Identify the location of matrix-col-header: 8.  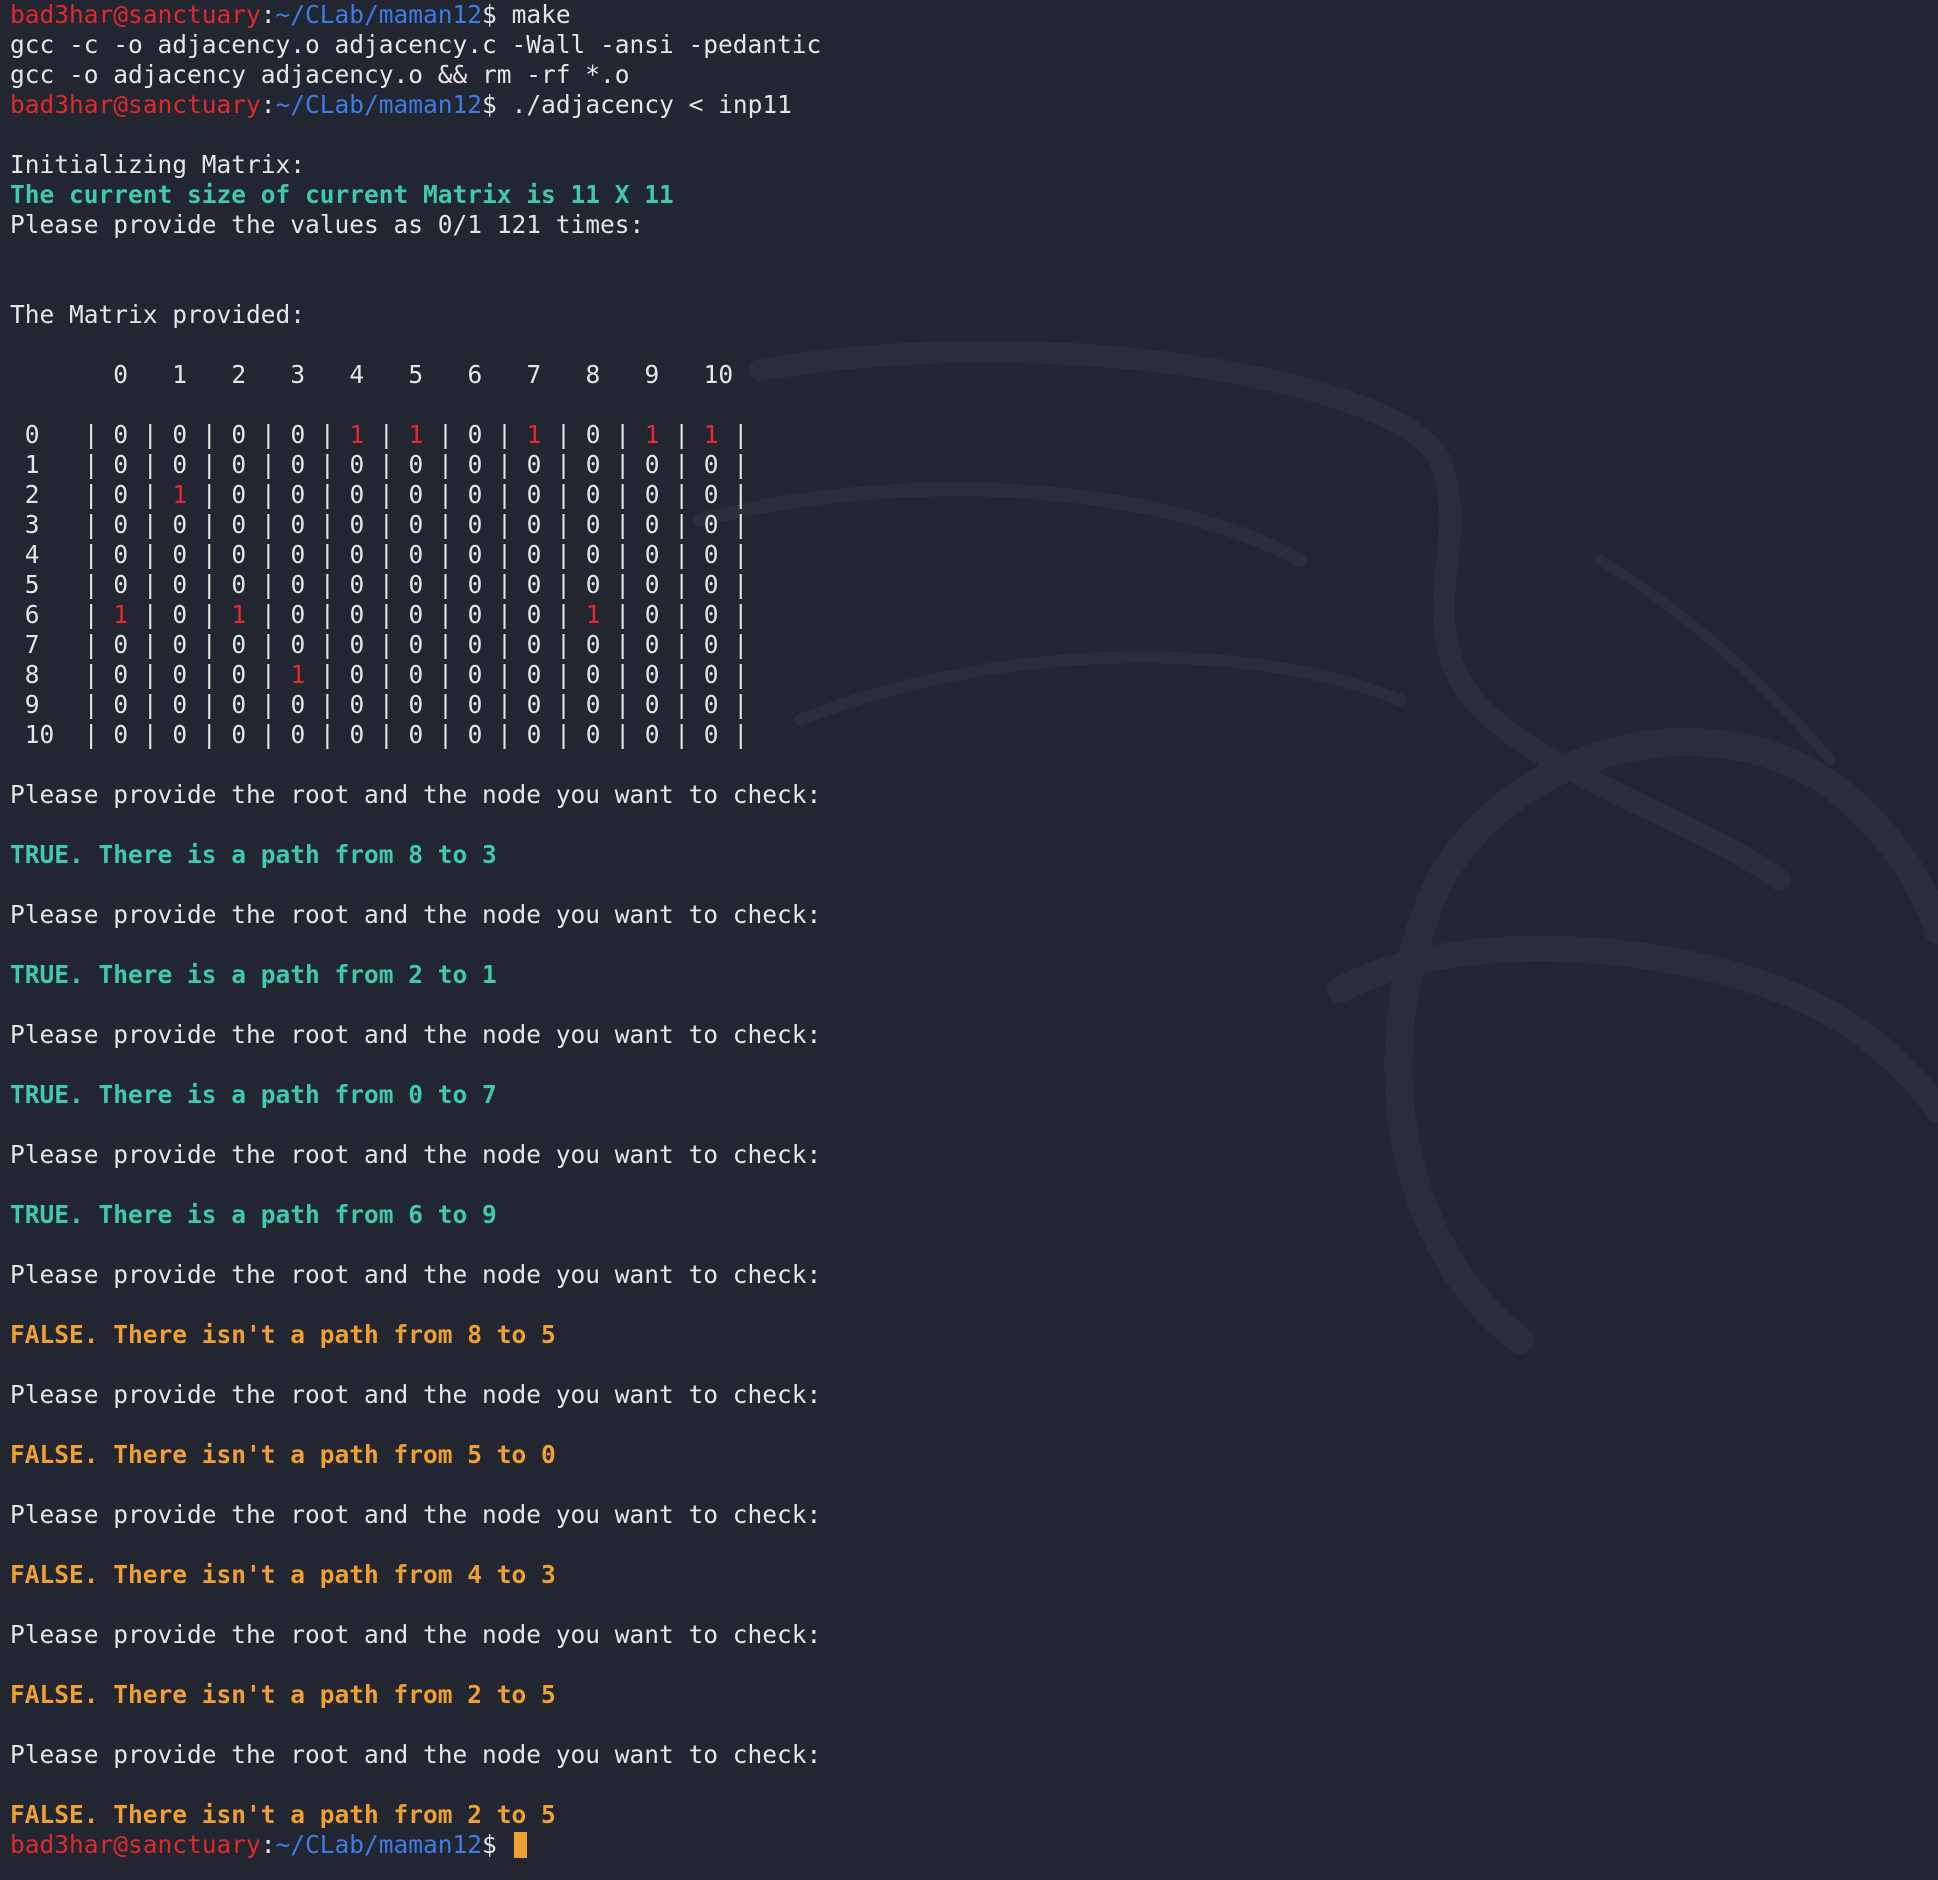
(593, 374).